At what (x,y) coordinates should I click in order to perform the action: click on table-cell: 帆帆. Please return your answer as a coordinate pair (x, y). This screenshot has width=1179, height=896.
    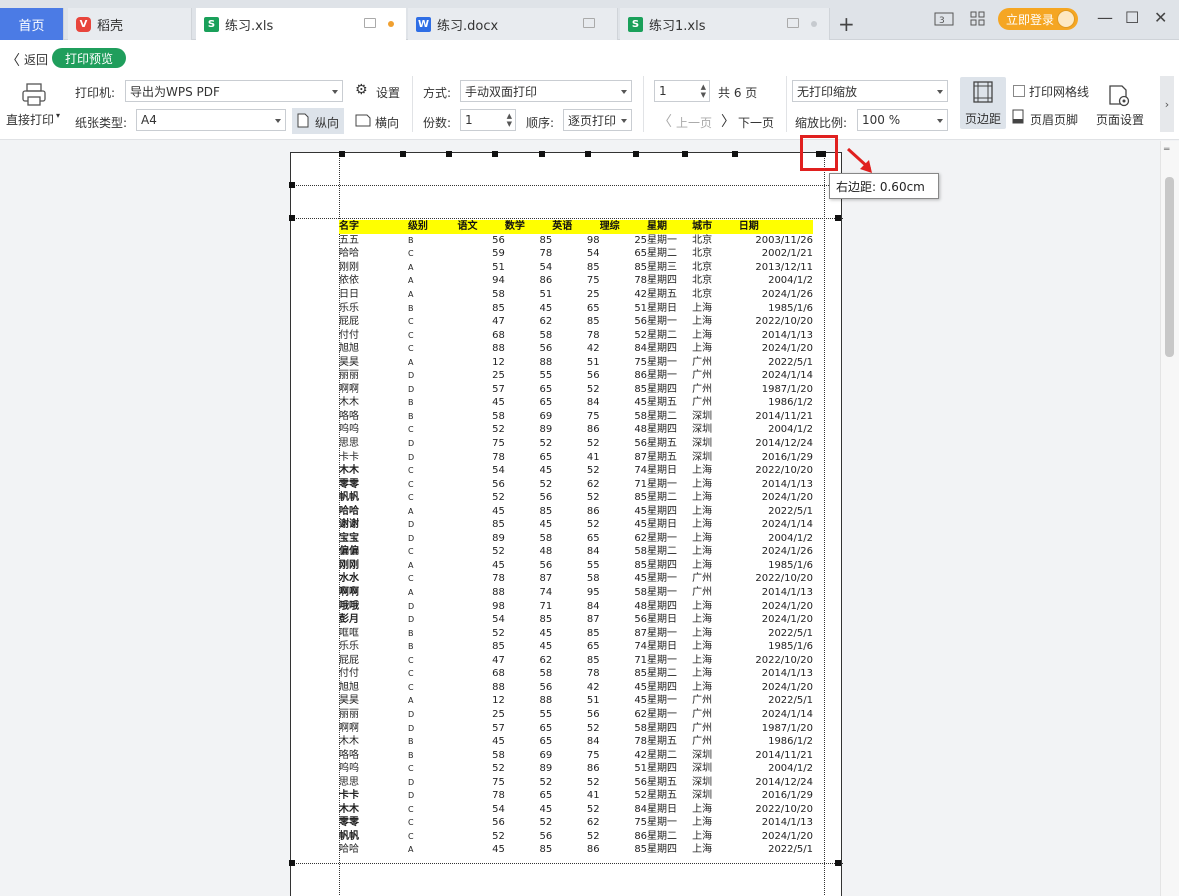
    Looking at the image, I should click on (349, 836).